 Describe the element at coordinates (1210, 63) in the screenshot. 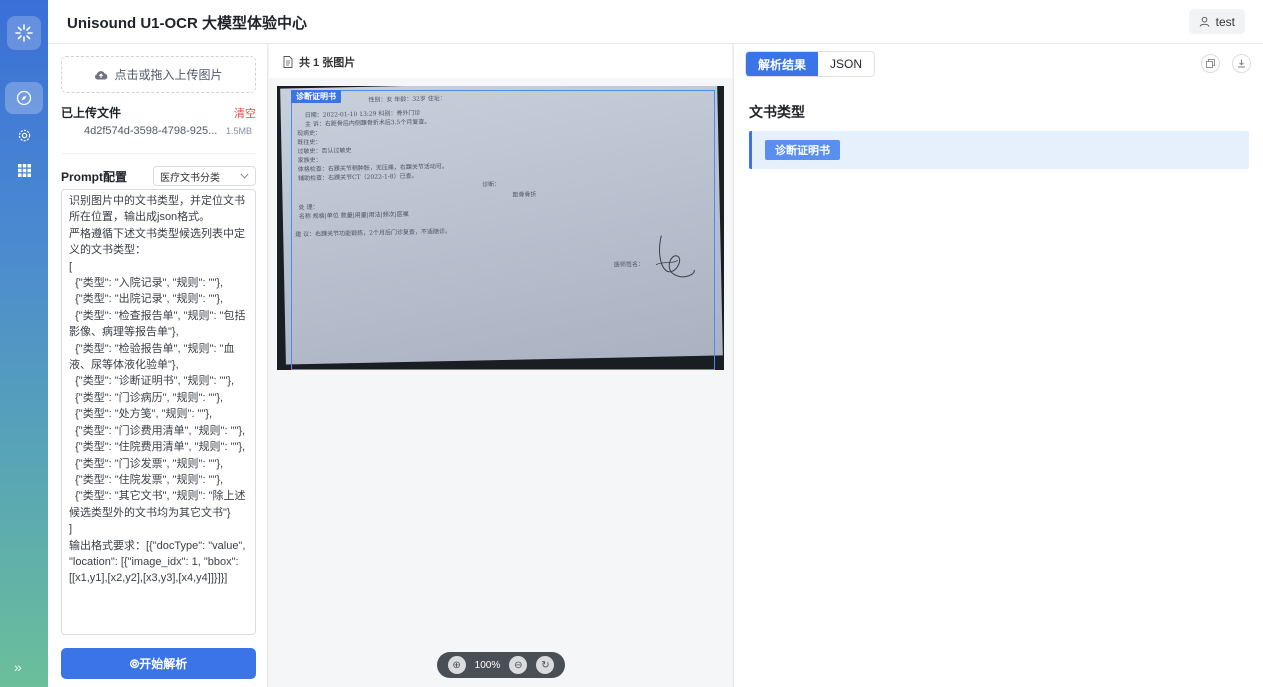

I see `copy-icon` at that location.